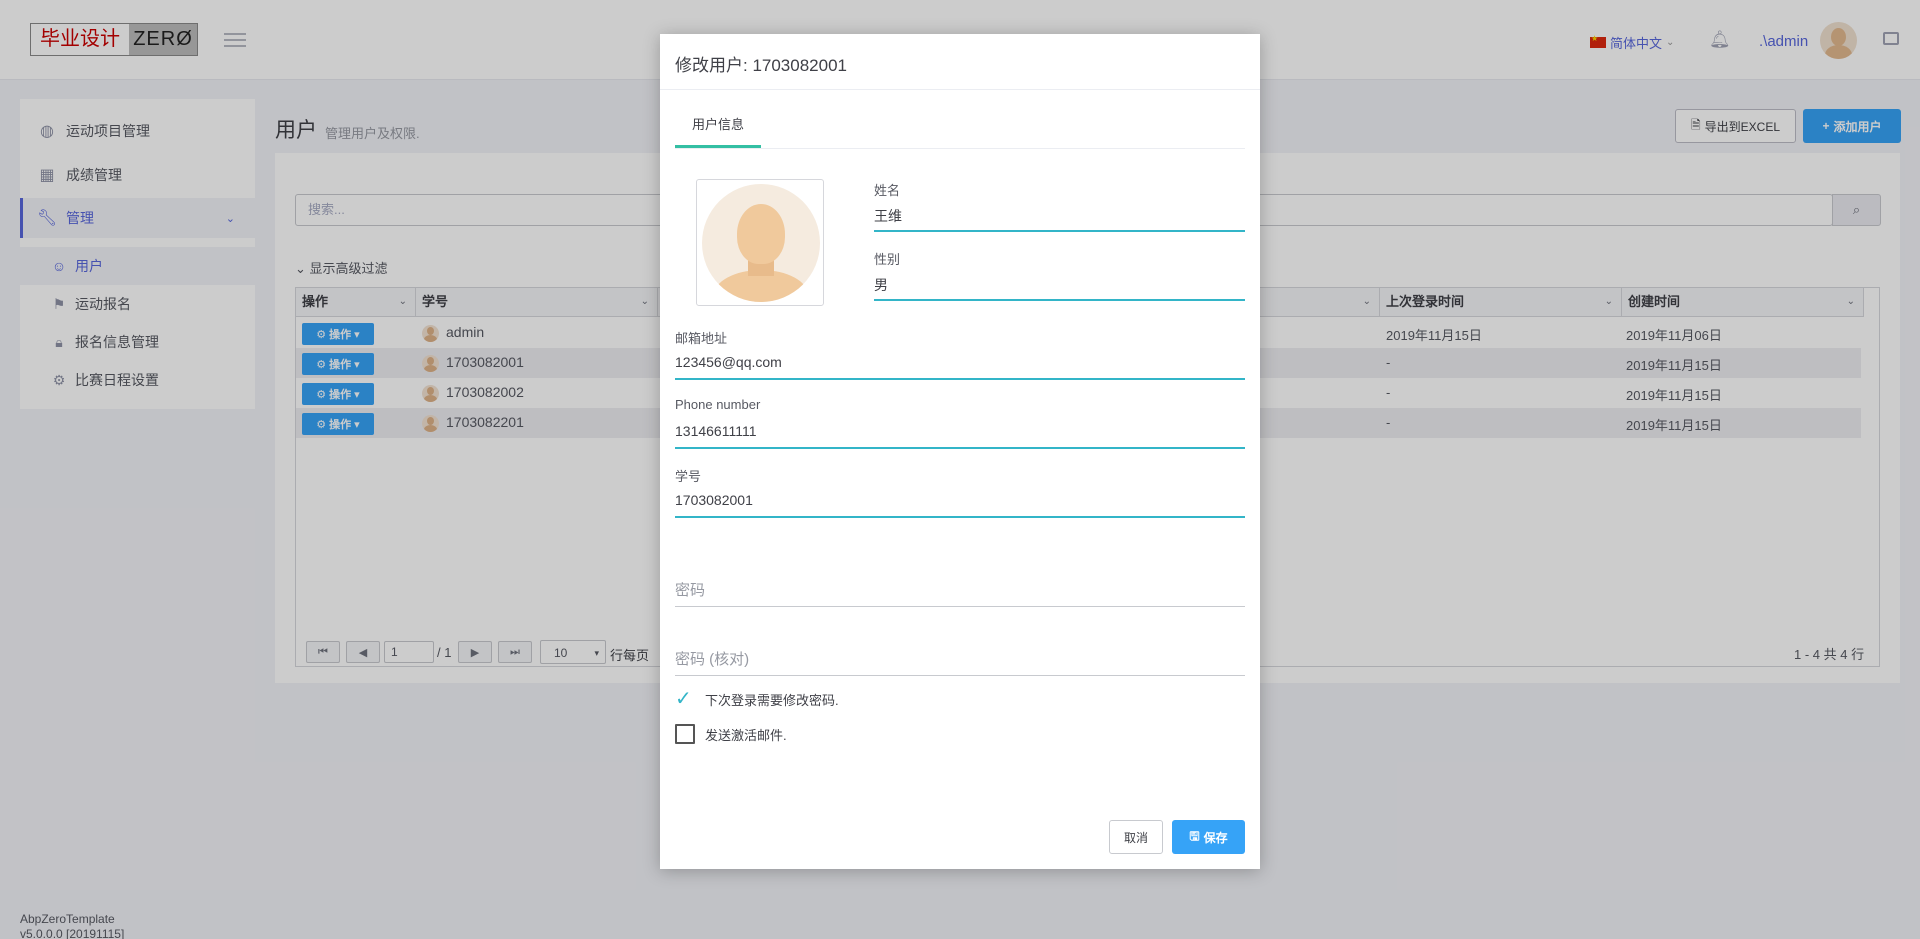  Describe the element at coordinates (761, 65) in the screenshot. I see `modal-title: 修改用户: 1703082001` at that location.